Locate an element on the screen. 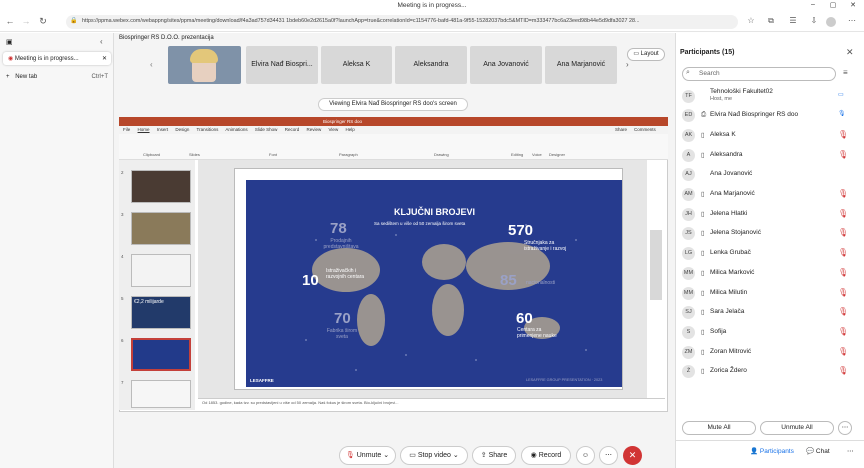  close-icon: ✕ is located at coordinates (853, 5).